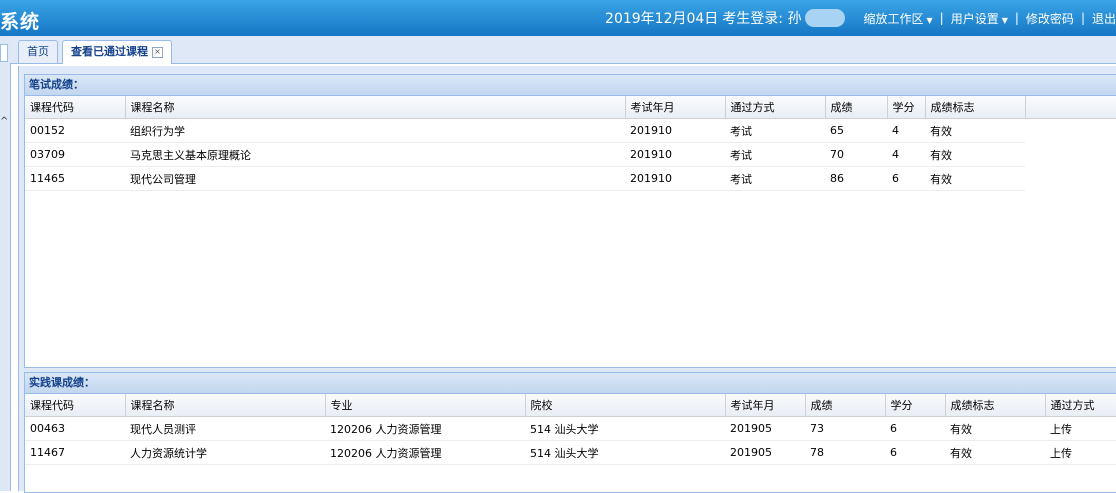 The height and width of the screenshot is (493, 1116). I want to click on table-header-row: 课程代码 课程名称 专业 院校 考试年月 成绩 学分 成绩标志 通过方式, so click(570, 405).